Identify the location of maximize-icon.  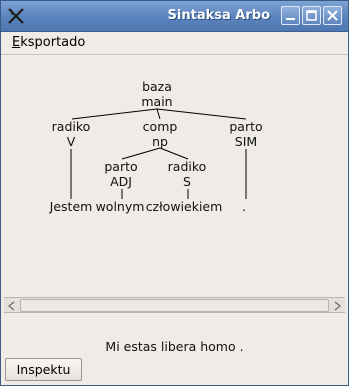
(311, 15).